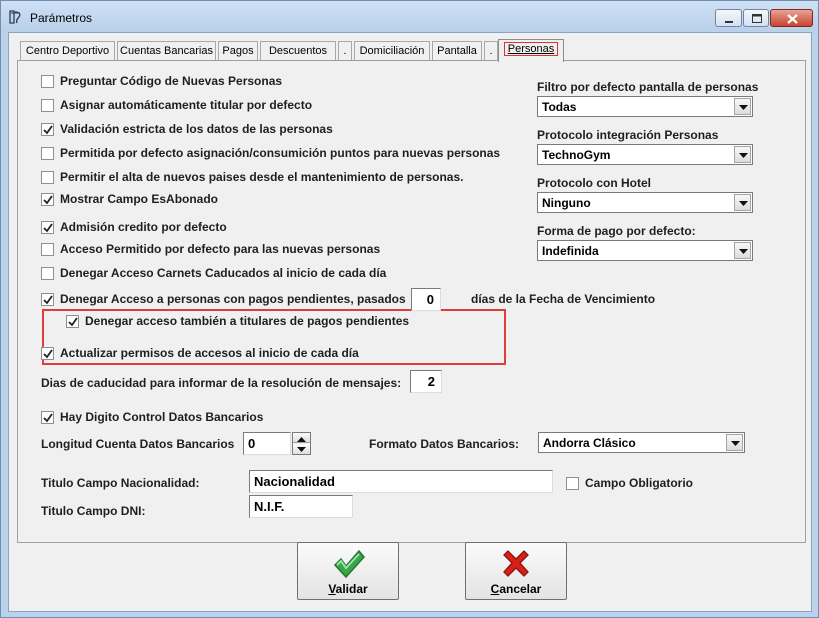 The height and width of the screenshot is (618, 819). What do you see at coordinates (93, 511) in the screenshot?
I see `dni-label: Titulo Campo DNI:` at bounding box center [93, 511].